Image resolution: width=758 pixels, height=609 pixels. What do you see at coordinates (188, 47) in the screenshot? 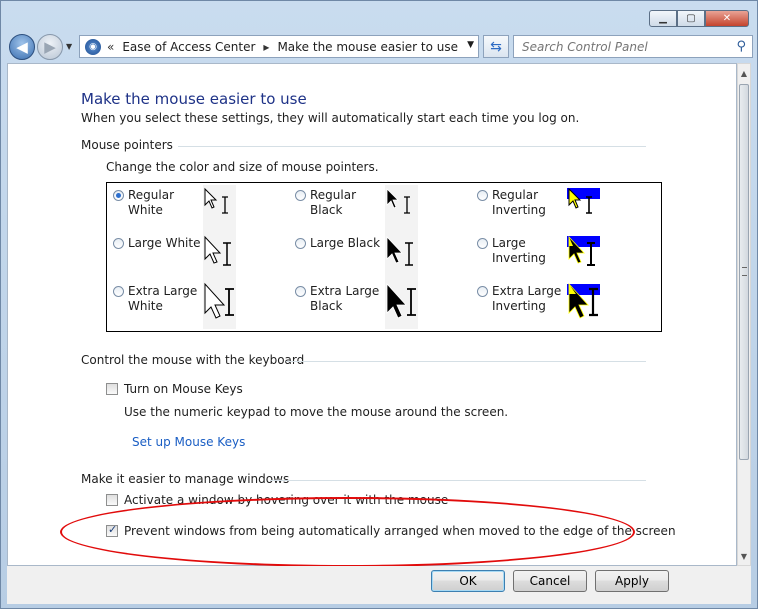
I see `breadcrumb-ease-of-access: Ease of Access Center` at bounding box center [188, 47].